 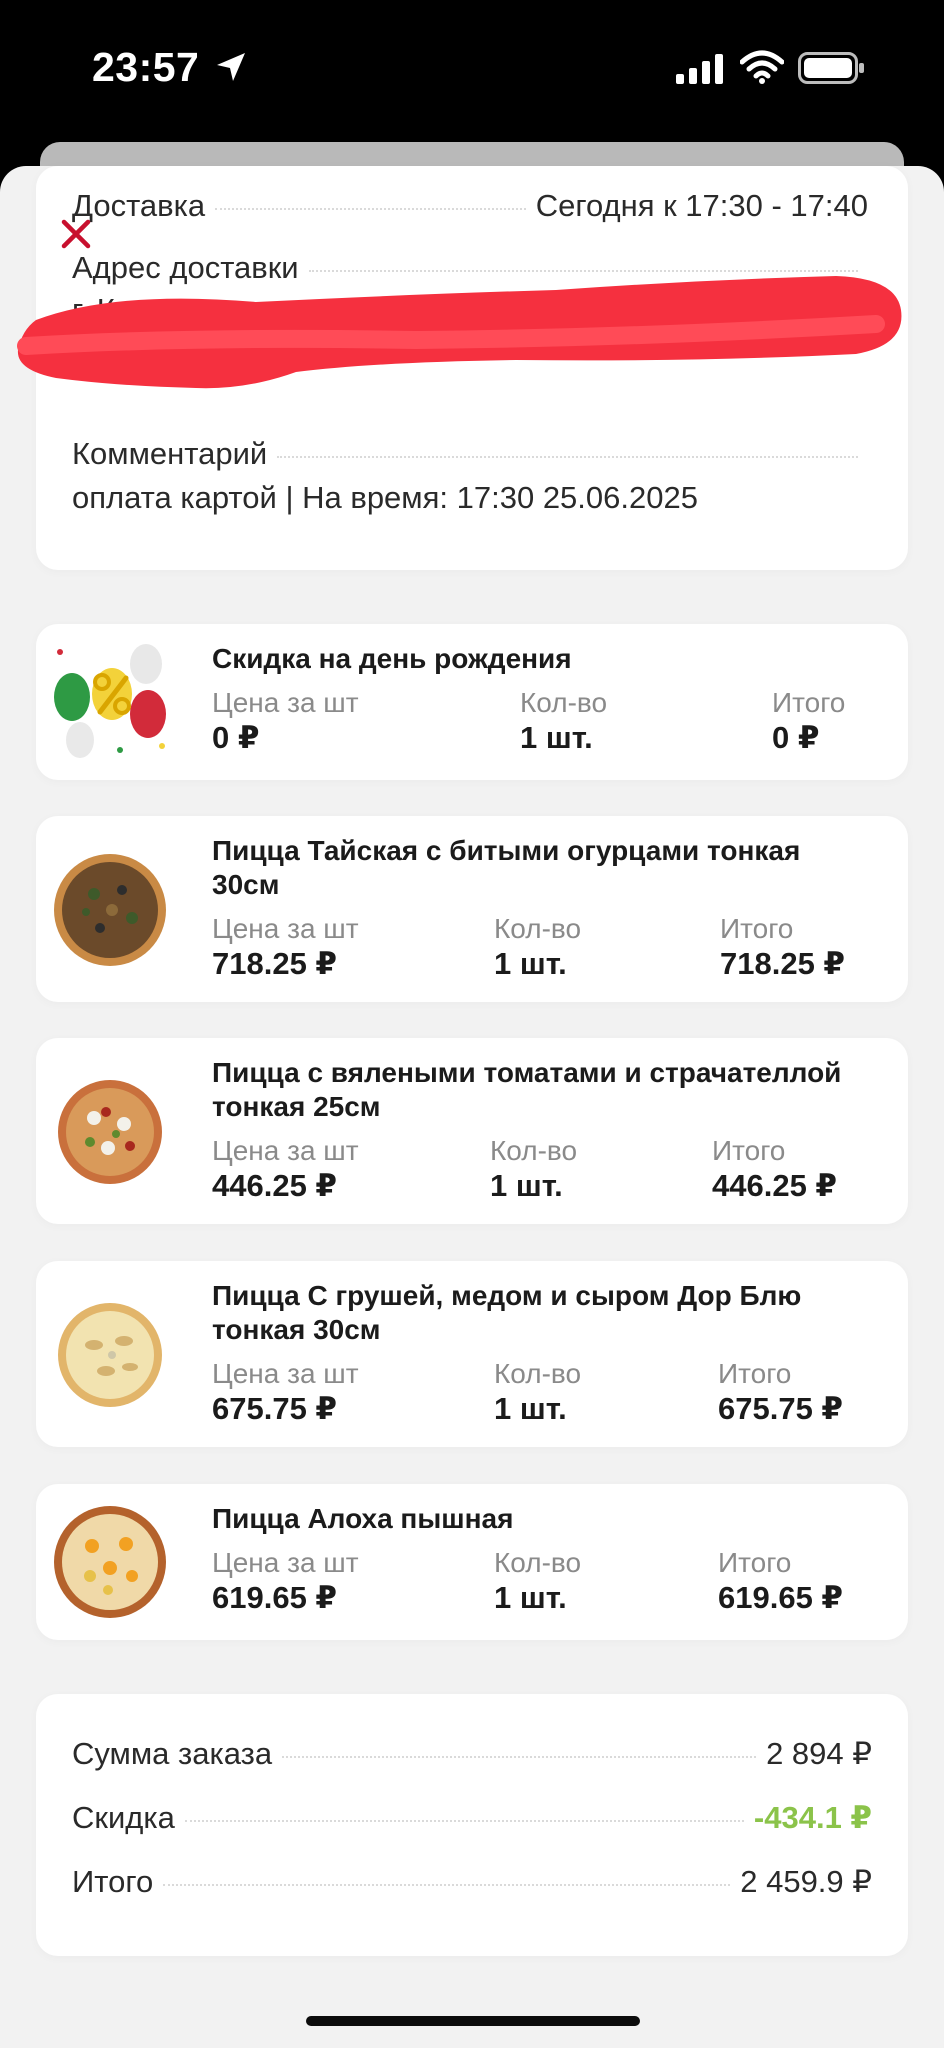 What do you see at coordinates (782, 963) in the screenshot?
I see `total-value: 718.25 ₽` at bounding box center [782, 963].